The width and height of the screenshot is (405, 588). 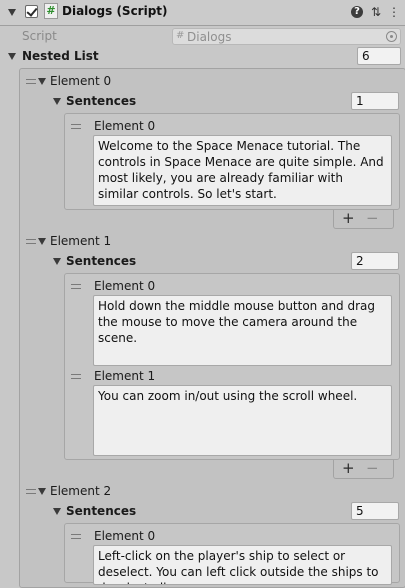 I want to click on nested-list-size-field: 6, so click(x=379, y=56).